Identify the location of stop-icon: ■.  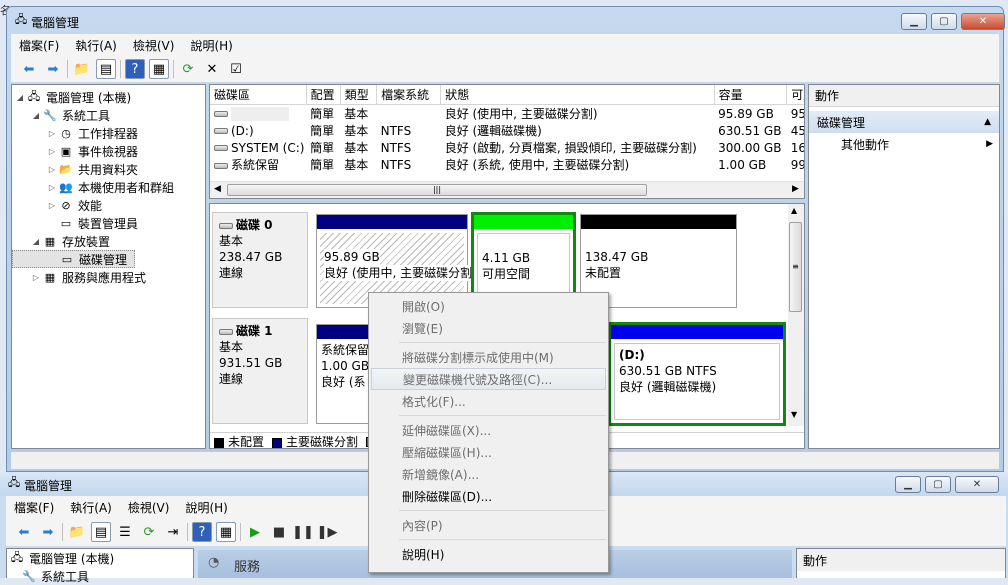
(279, 532).